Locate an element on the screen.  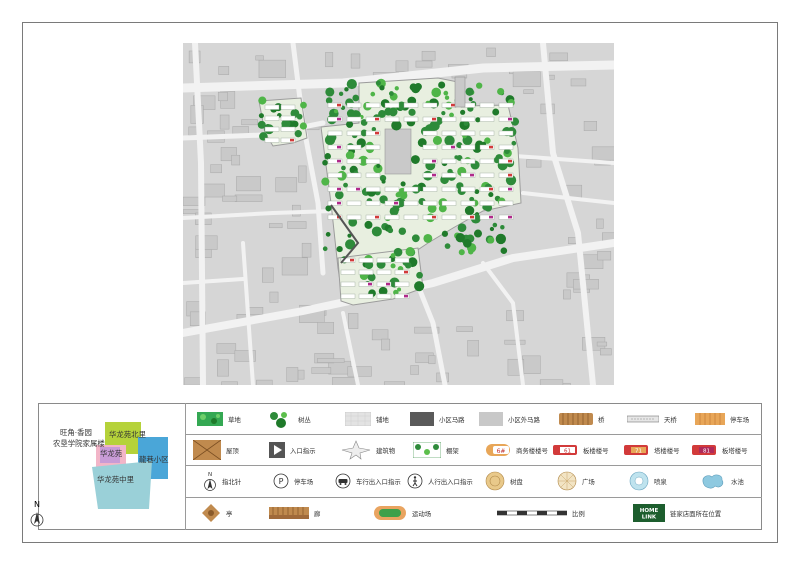
structure-star-icon is located at coordinates (356, 450).